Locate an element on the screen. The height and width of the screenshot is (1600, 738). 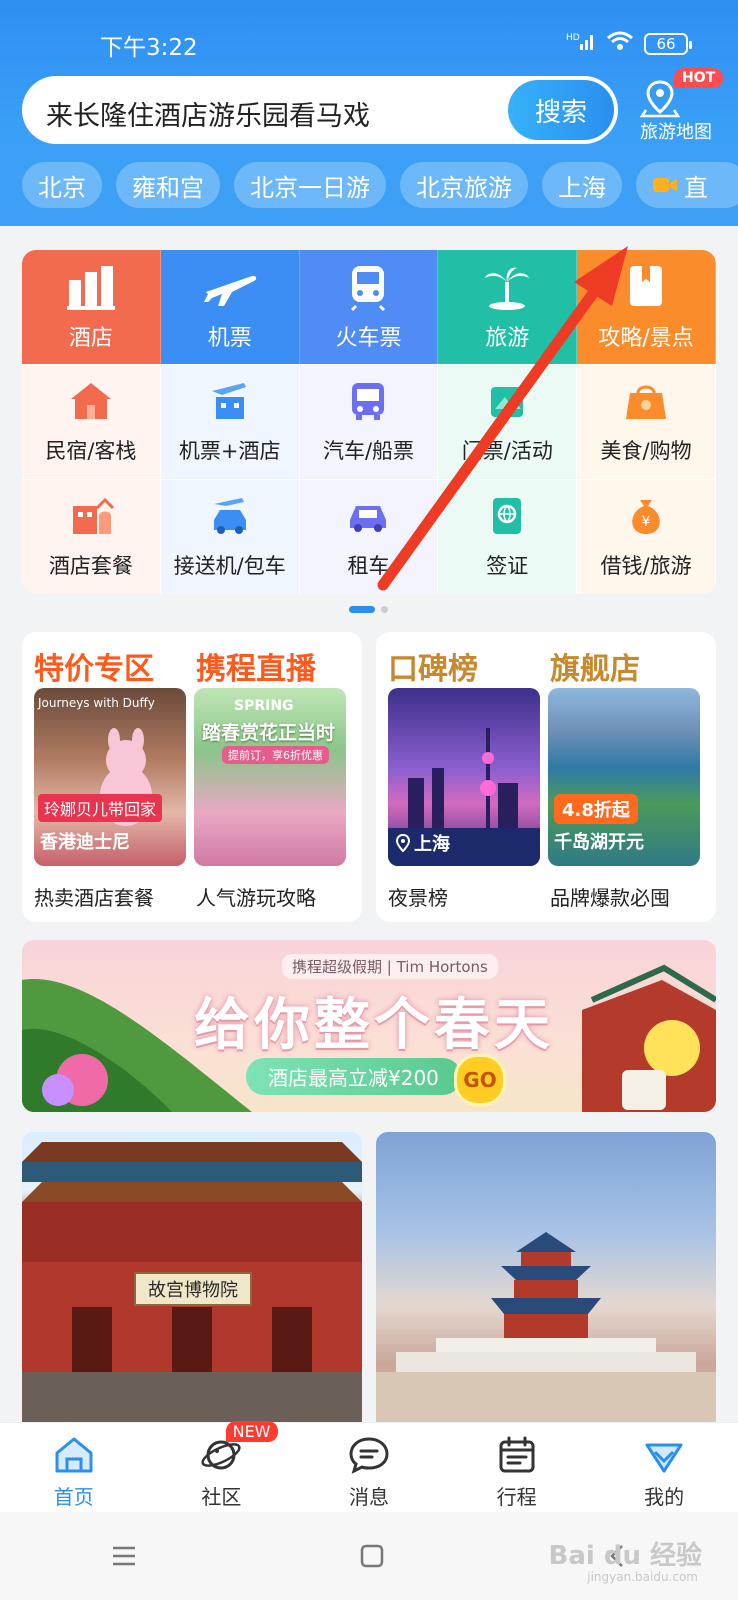
promo-image-night-view: 上海 is located at coordinates (464, 777).